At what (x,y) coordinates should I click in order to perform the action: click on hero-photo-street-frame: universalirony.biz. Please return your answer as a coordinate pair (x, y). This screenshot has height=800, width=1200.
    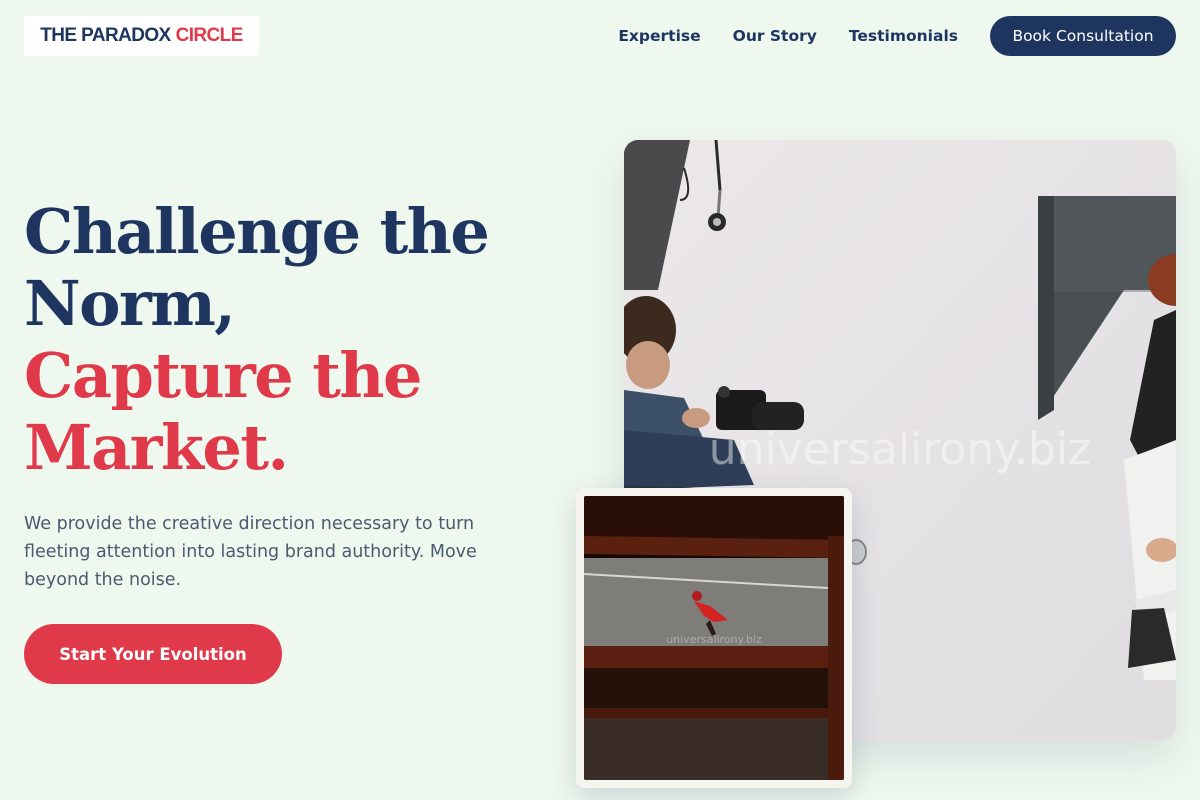
    Looking at the image, I should click on (714, 638).